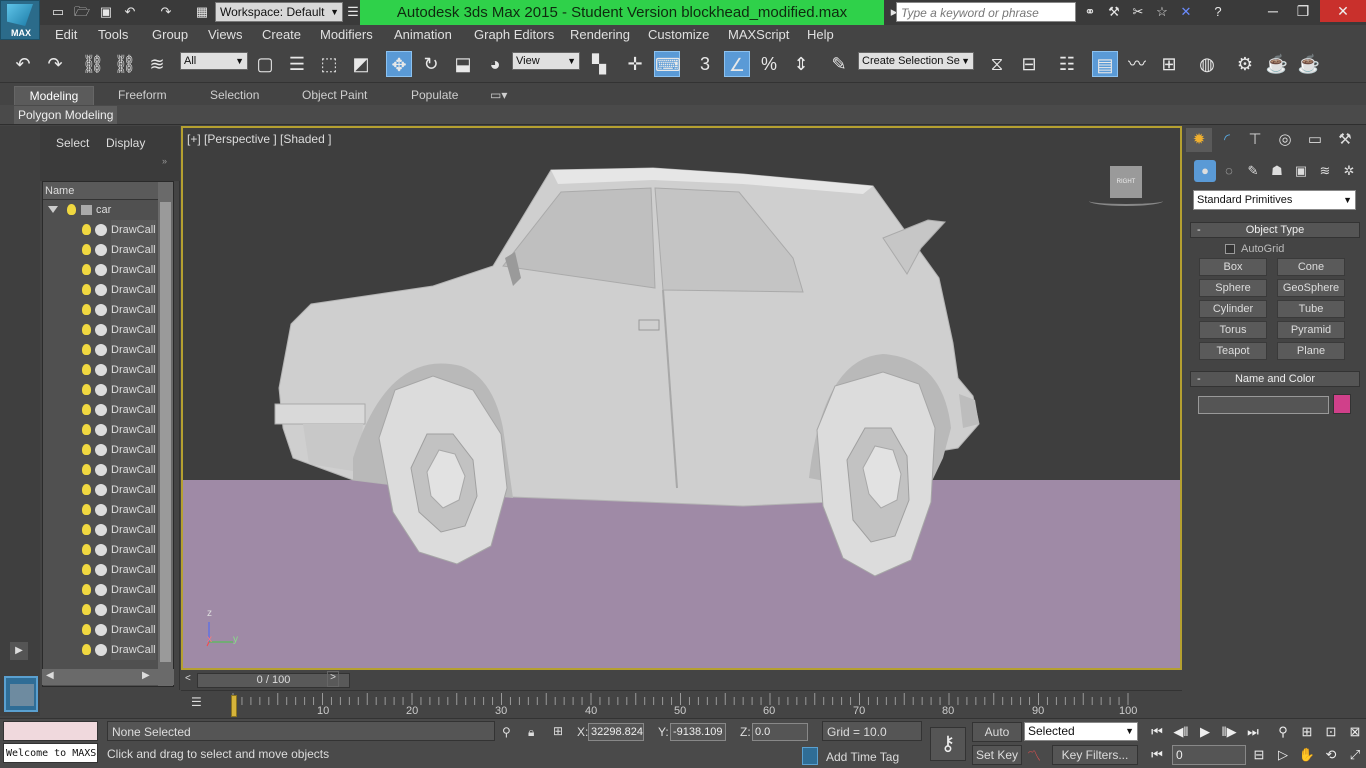 The width and height of the screenshot is (1366, 768). What do you see at coordinates (1233, 267) in the screenshot?
I see `box-button: Box` at bounding box center [1233, 267].